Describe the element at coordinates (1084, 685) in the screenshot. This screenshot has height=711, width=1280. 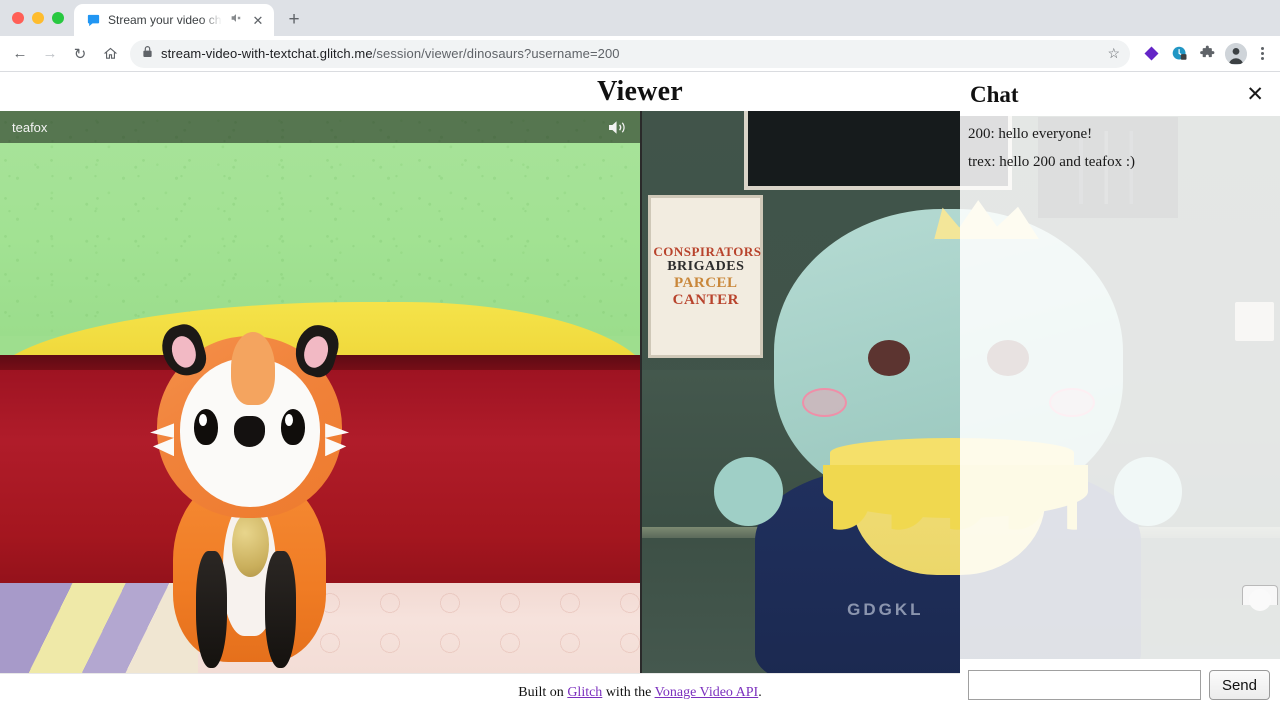
I see `chat-input` at that location.